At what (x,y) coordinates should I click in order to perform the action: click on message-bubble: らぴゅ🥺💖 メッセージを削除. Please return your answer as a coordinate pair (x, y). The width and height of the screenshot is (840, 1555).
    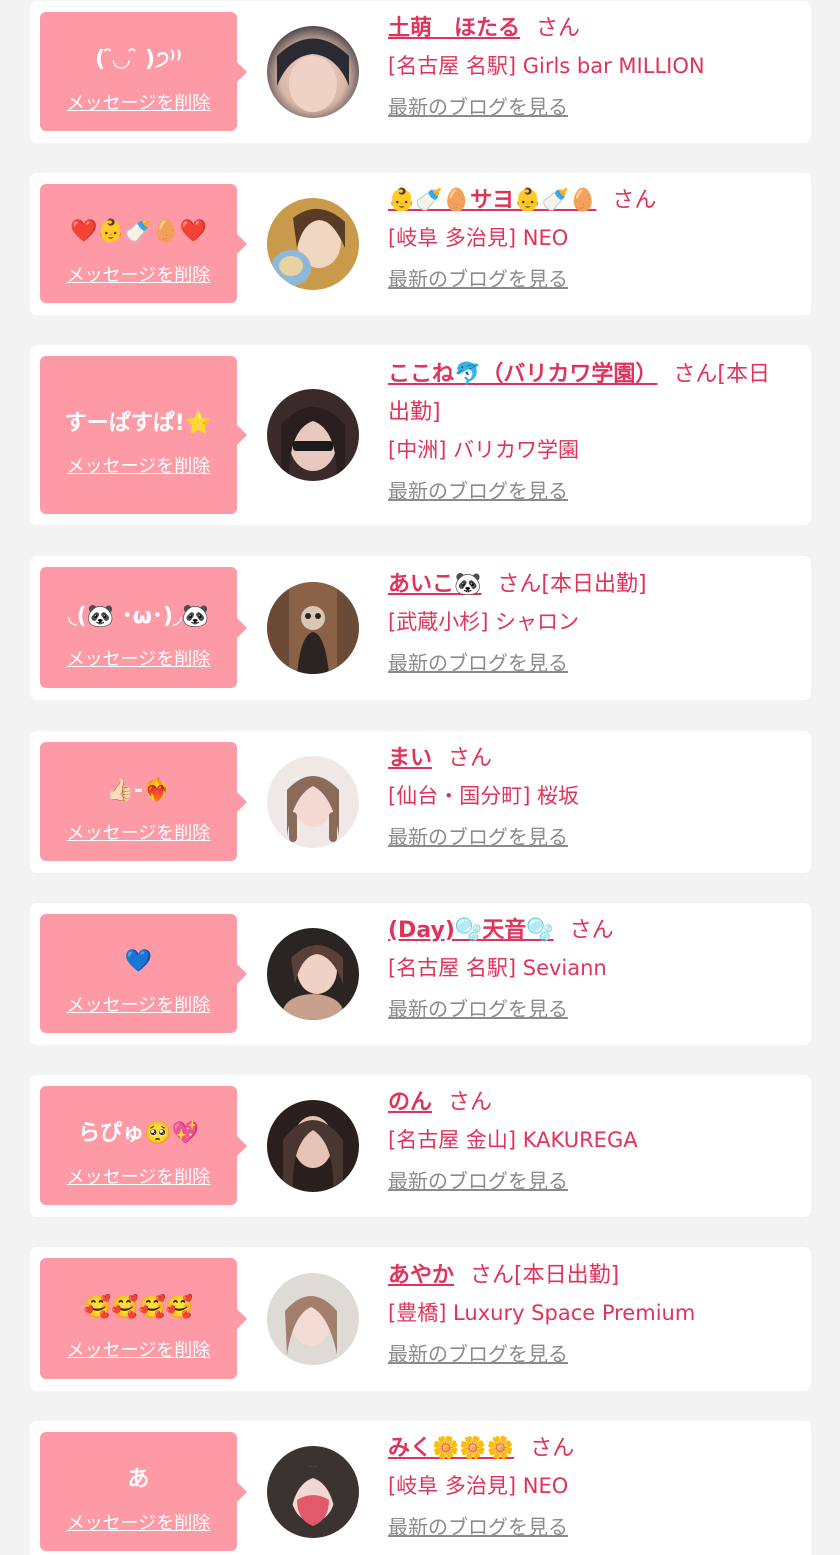
    Looking at the image, I should click on (143, 1145).